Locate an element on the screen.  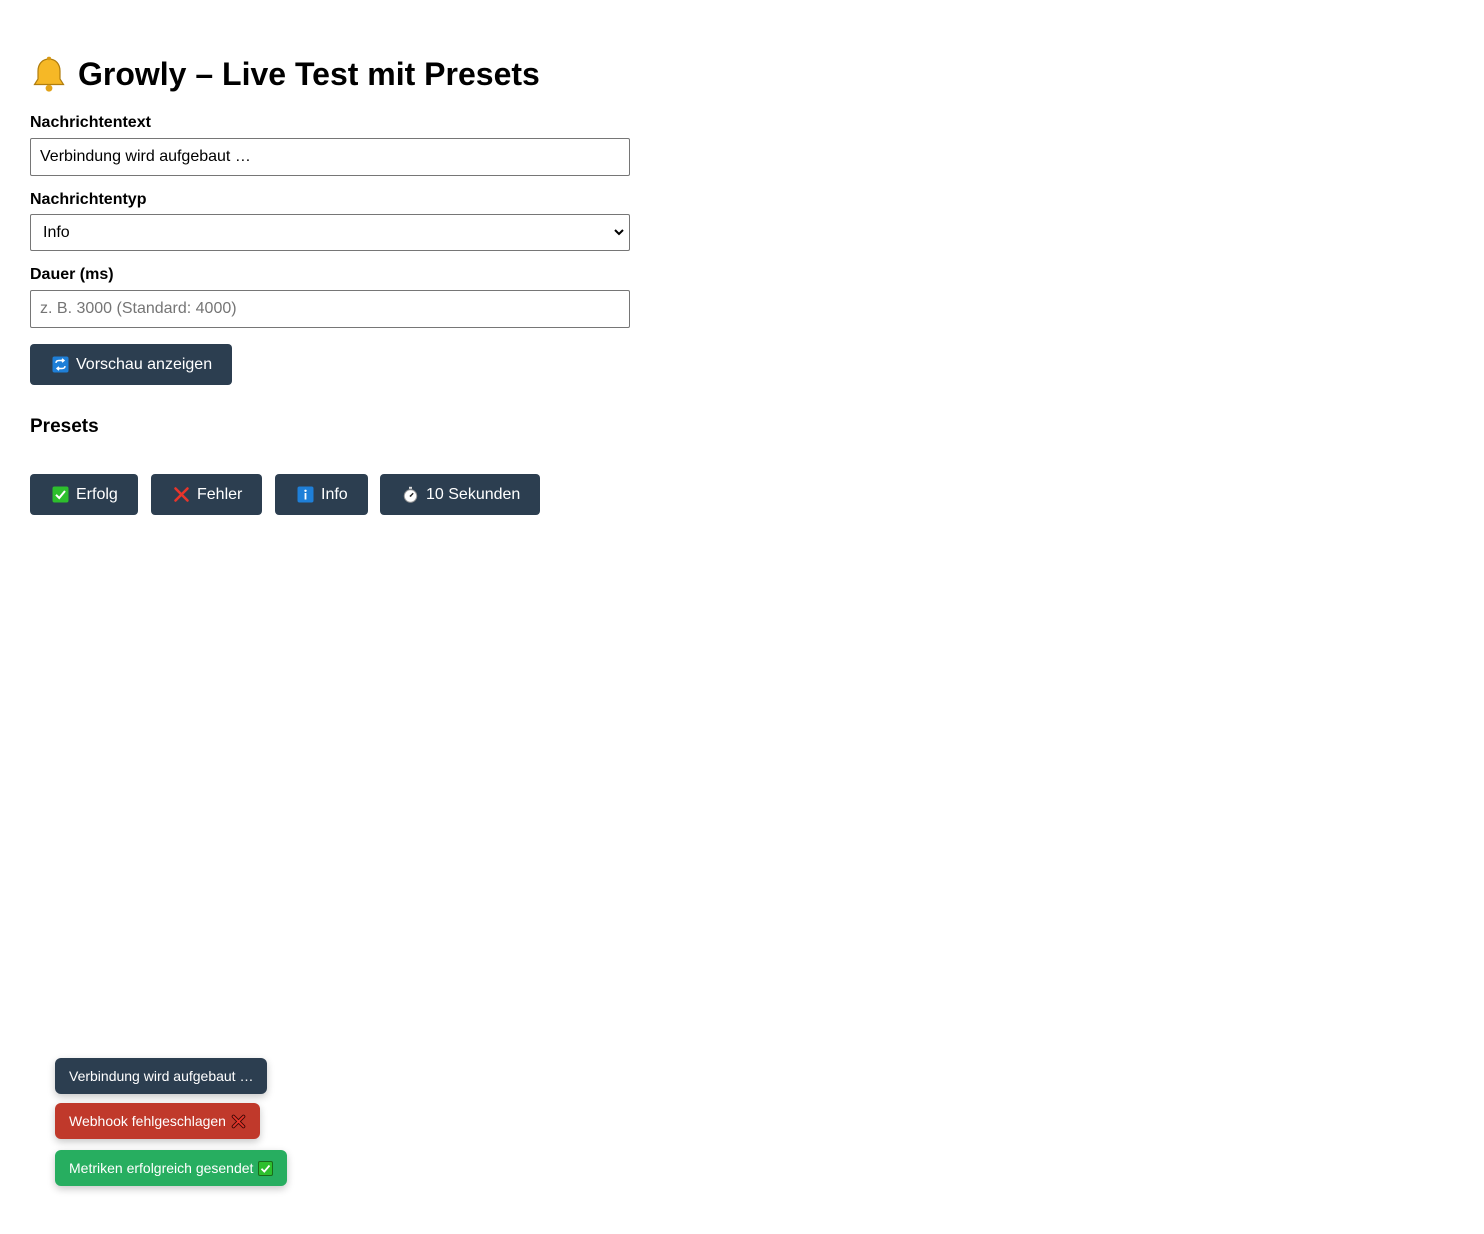
preset-success-label: Erfolg is located at coordinates (97, 494).